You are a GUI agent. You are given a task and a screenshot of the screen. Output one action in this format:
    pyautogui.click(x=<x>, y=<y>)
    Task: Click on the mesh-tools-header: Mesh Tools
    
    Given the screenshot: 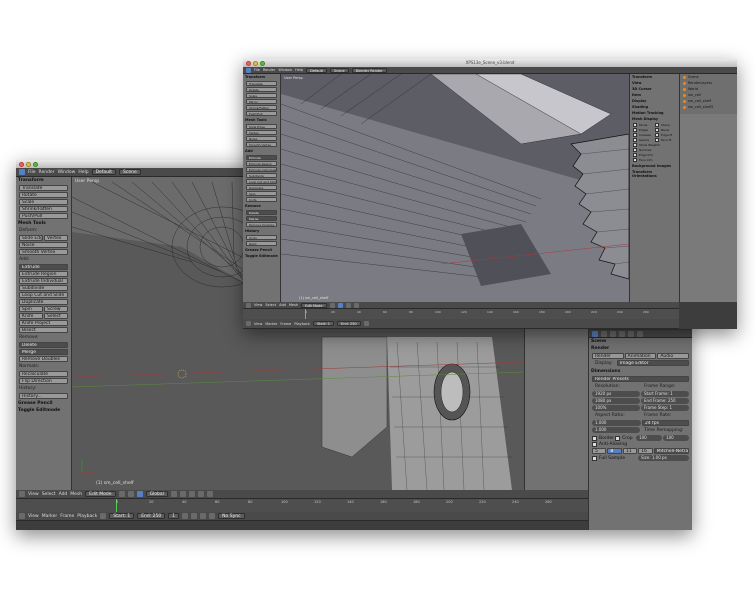 What is the action you would take?
    pyautogui.click(x=261, y=120)
    